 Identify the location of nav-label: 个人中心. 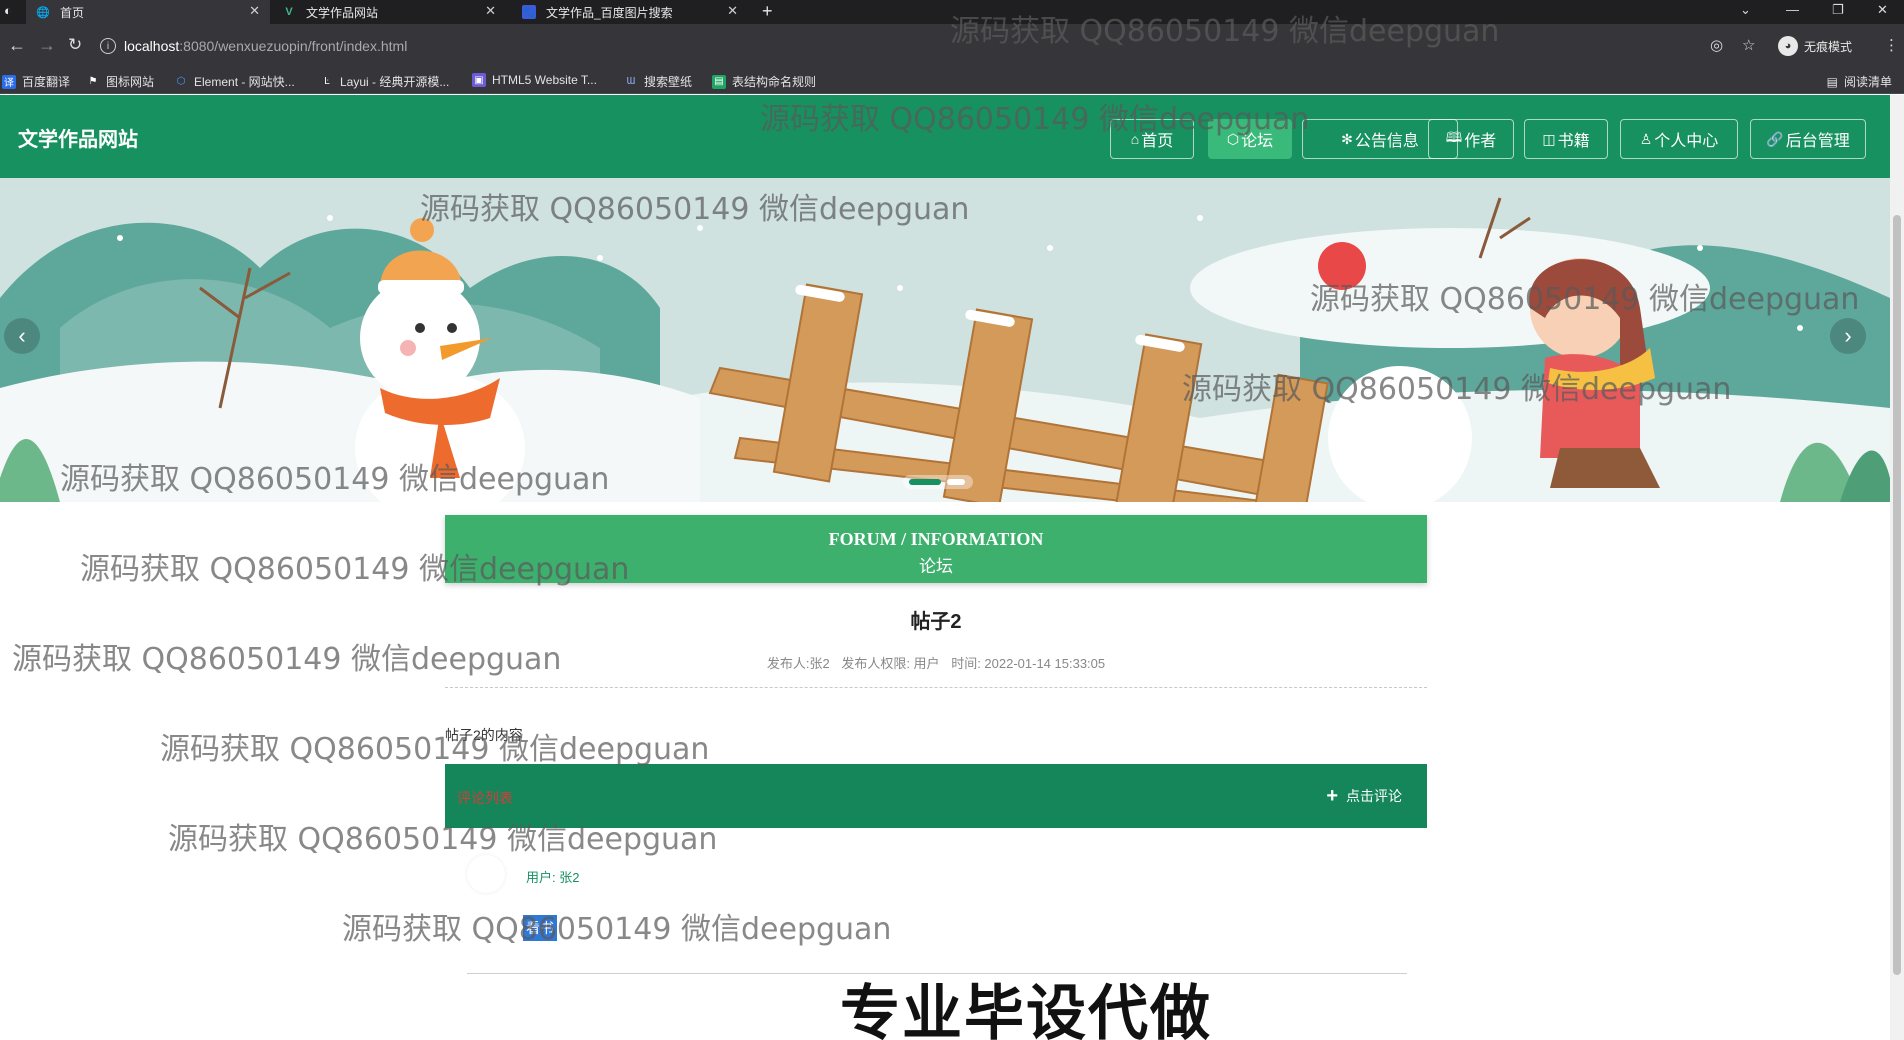
(1686, 141).